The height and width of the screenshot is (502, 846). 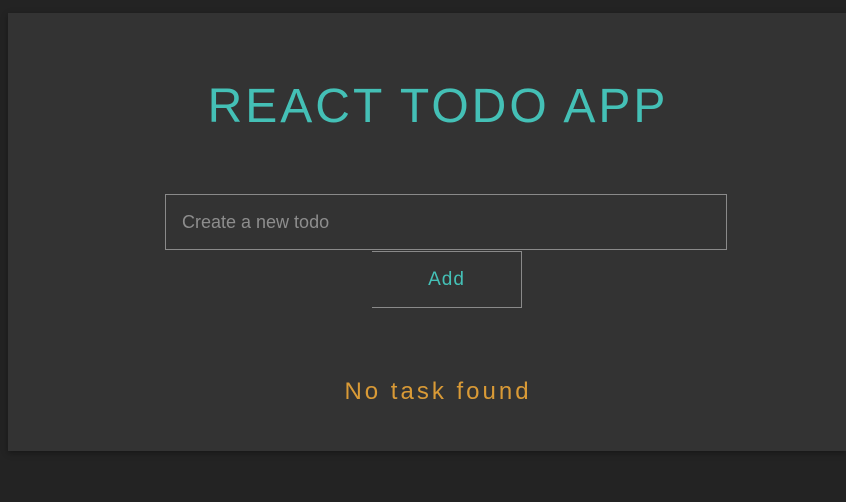 What do you see at coordinates (447, 279) in the screenshot?
I see `add-todo-button: Add` at bounding box center [447, 279].